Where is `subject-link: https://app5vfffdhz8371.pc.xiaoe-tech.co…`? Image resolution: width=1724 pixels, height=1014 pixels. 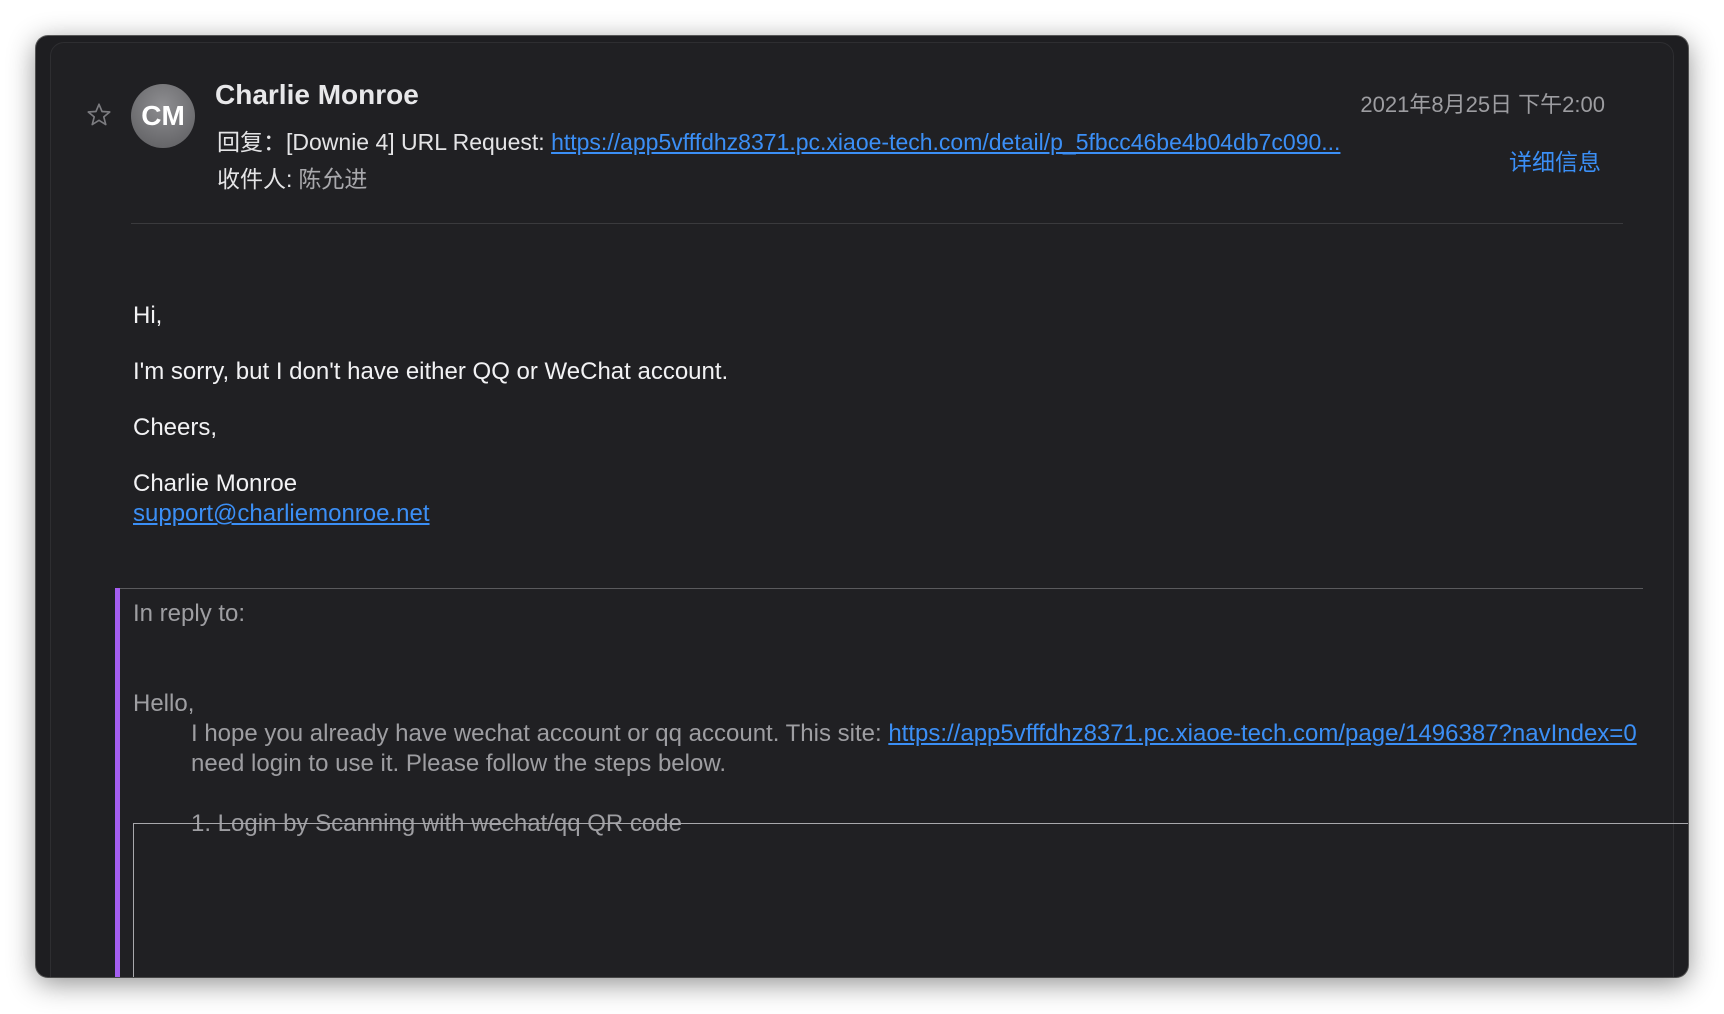 subject-link: https://app5vfffdhz8371.pc.xiaoe-tech.co… is located at coordinates (945, 142).